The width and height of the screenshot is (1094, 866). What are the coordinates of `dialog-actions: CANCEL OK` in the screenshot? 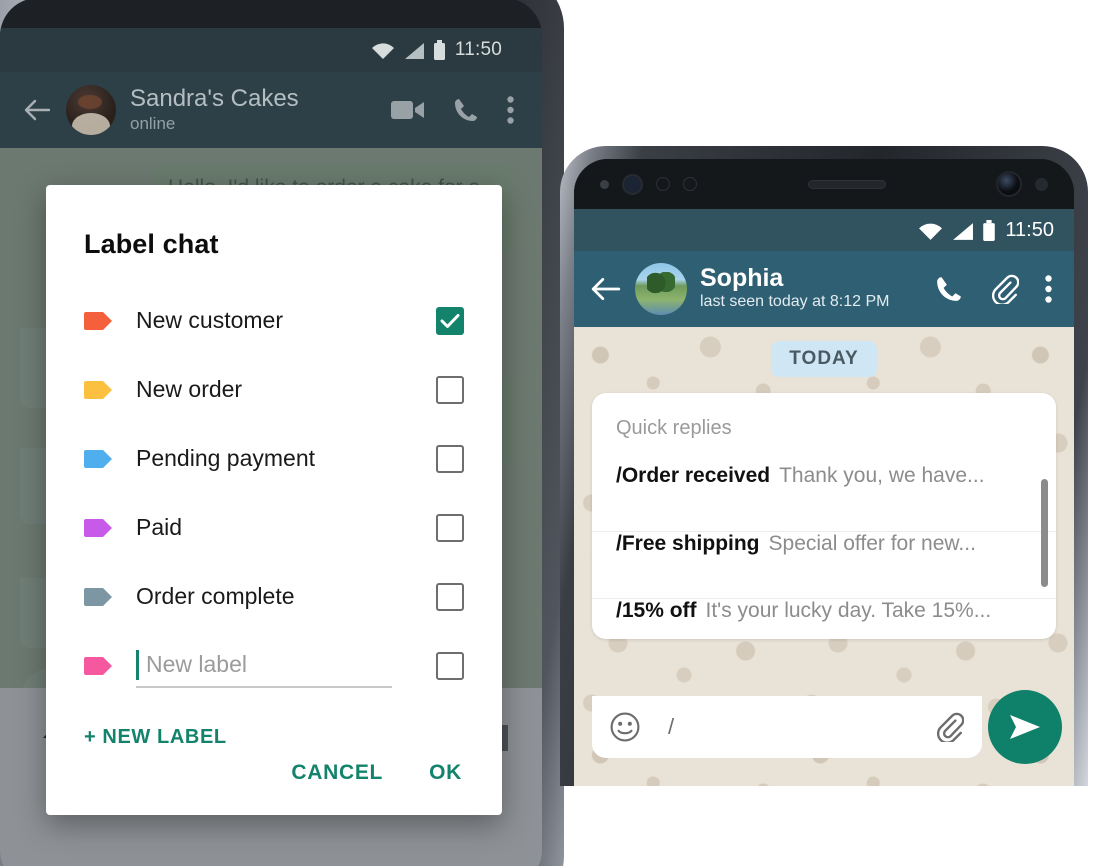 It's located at (274, 788).